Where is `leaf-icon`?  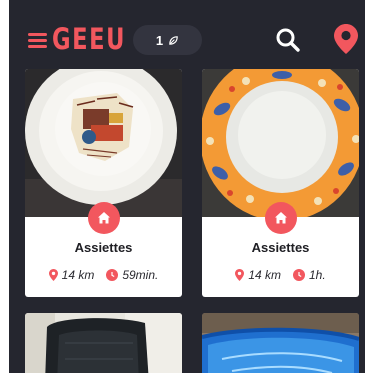
leaf-icon is located at coordinates (173, 40).